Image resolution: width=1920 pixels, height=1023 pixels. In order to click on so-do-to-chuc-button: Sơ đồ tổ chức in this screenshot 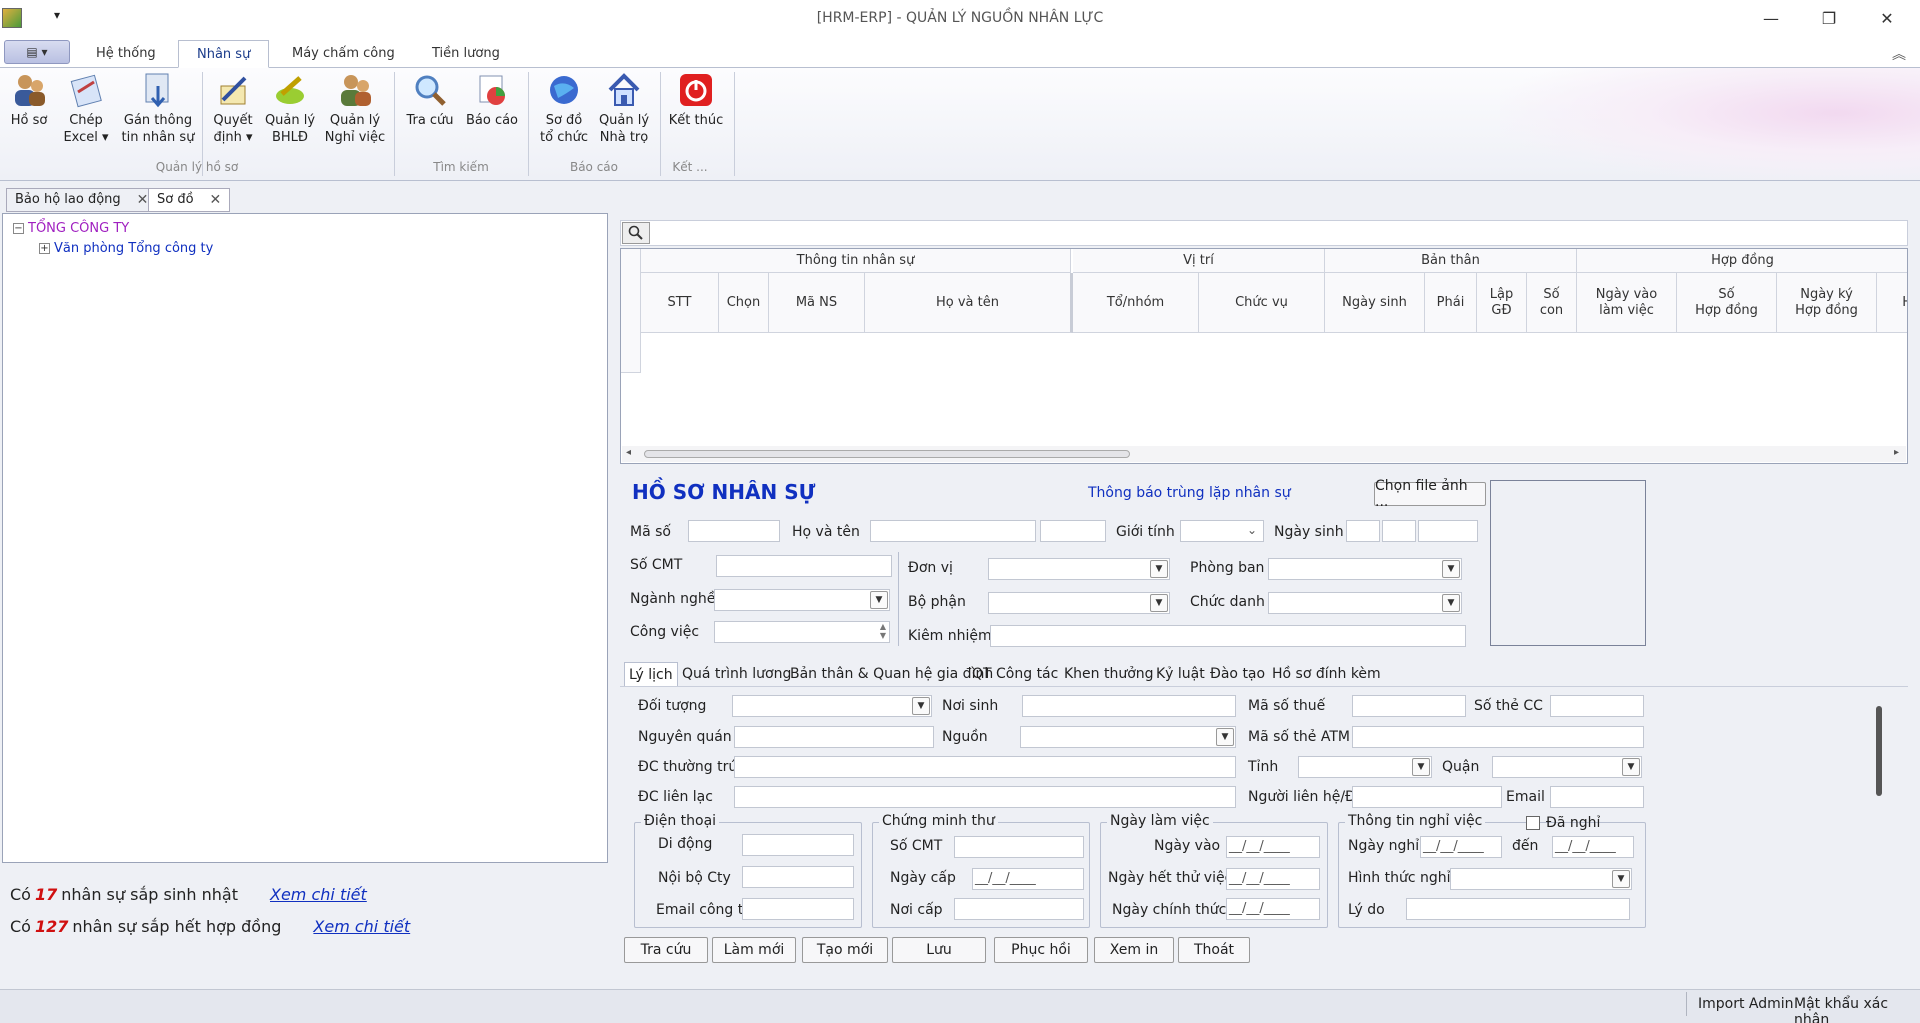, I will do `click(564, 112)`.